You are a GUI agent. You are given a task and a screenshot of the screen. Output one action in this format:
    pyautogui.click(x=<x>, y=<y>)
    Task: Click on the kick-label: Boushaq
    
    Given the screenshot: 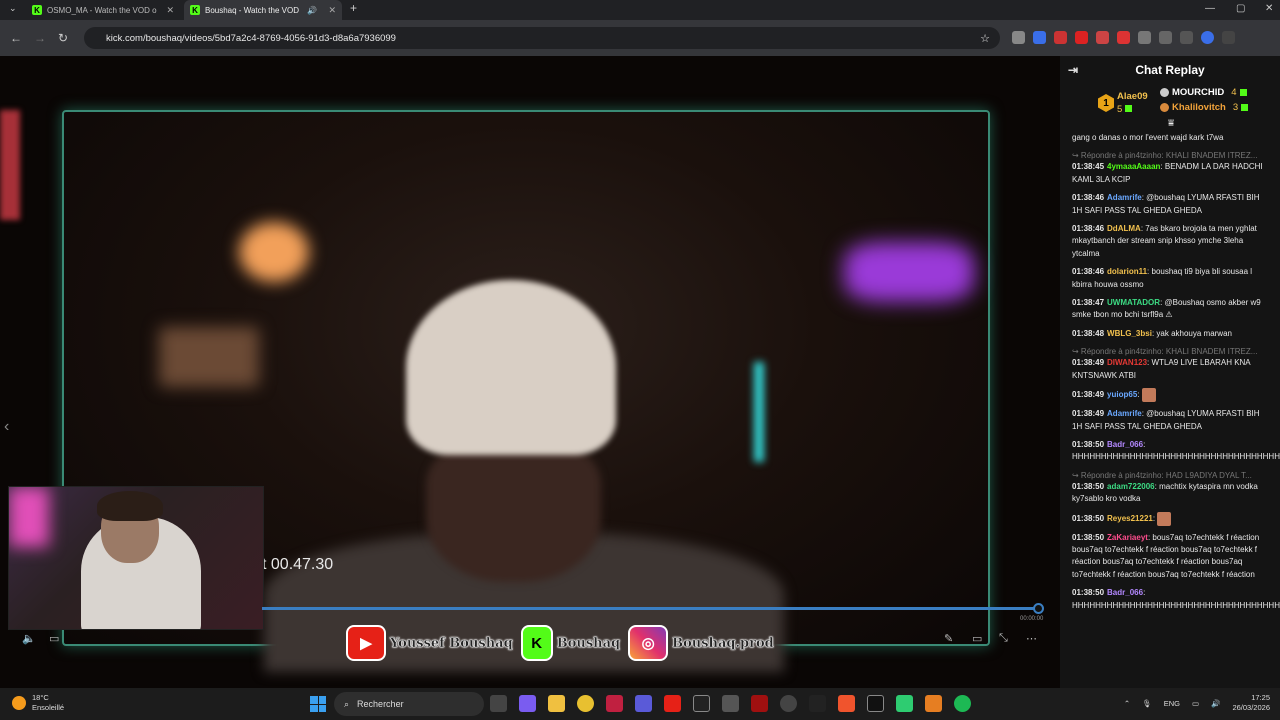 What is the action you would take?
    pyautogui.click(x=588, y=643)
    